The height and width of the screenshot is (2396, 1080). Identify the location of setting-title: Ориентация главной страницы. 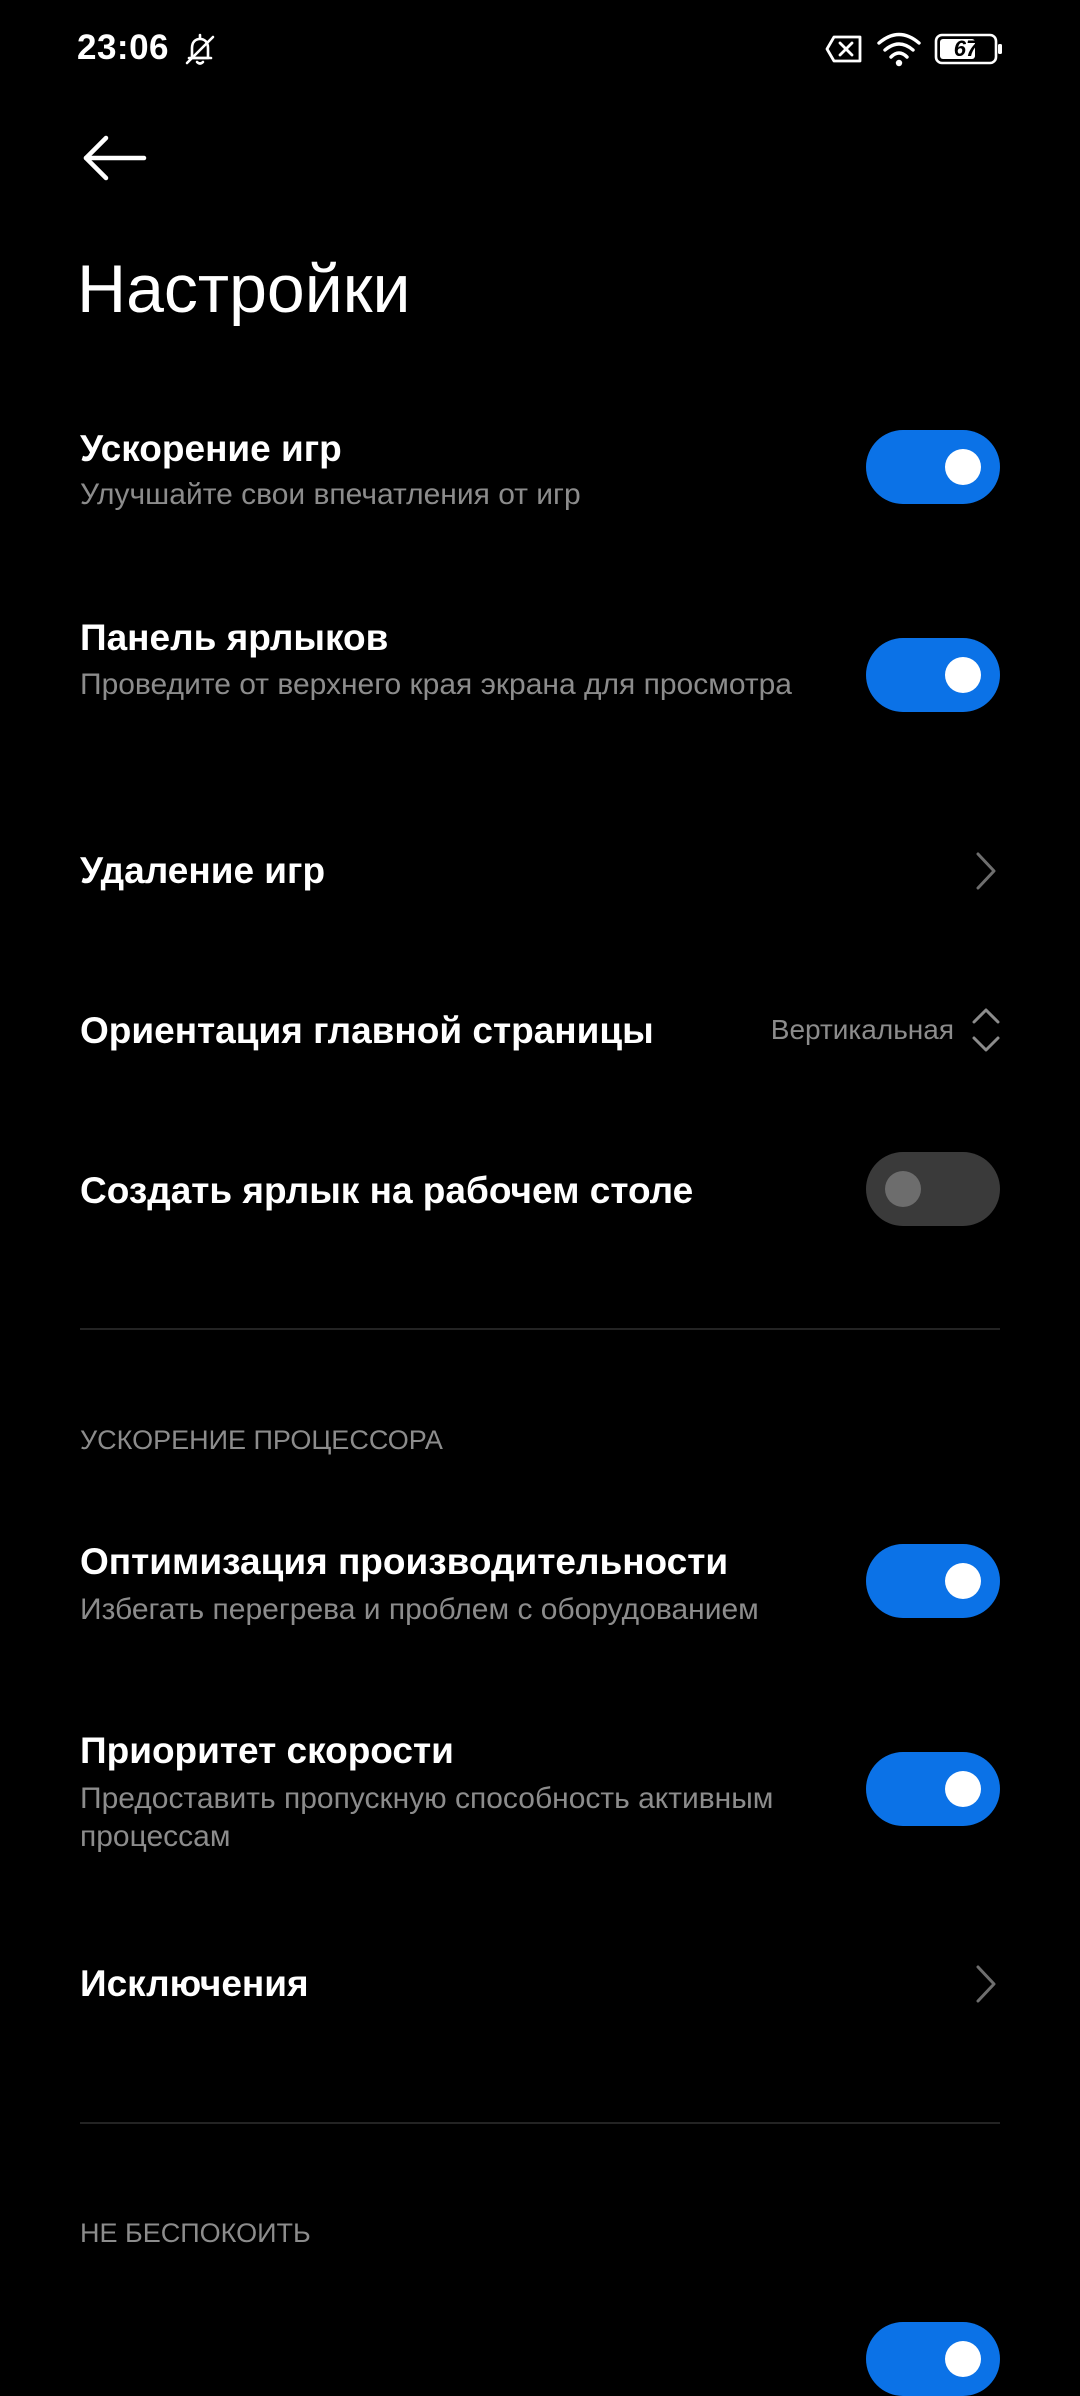
(367, 1030).